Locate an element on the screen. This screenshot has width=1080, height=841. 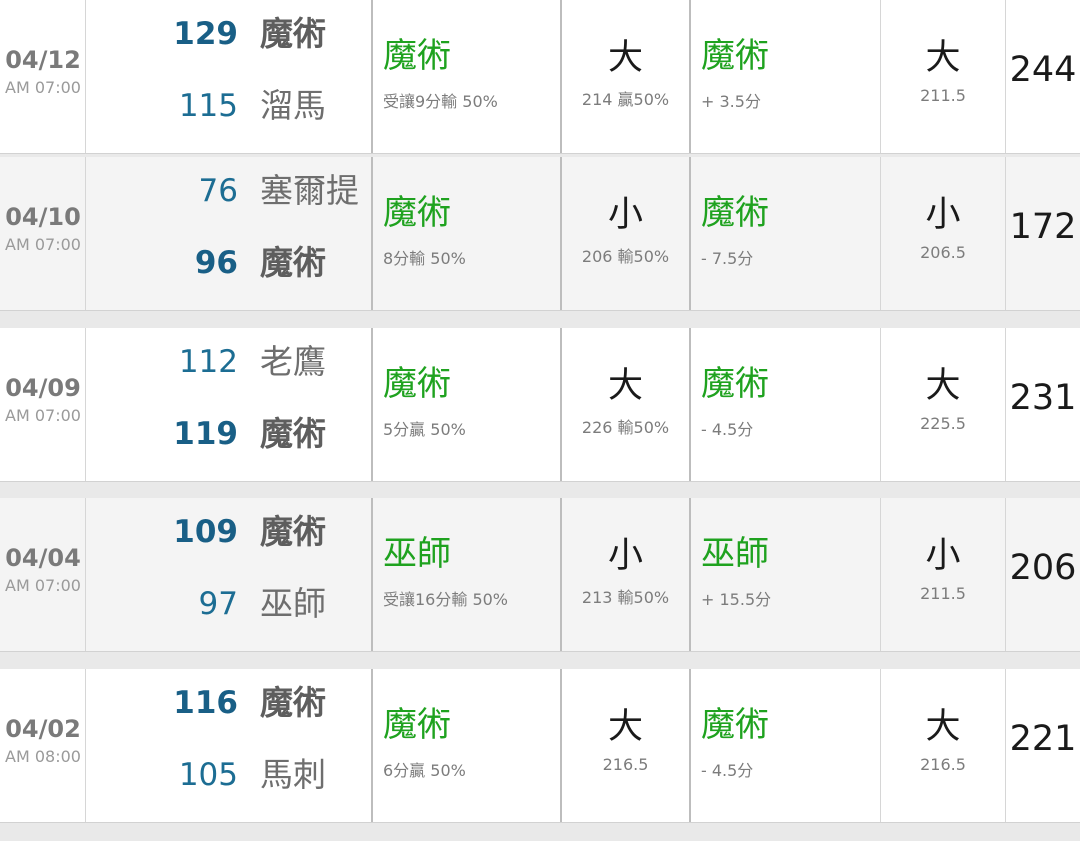
total-score-cell: 244 is located at coordinates (1043, 76).